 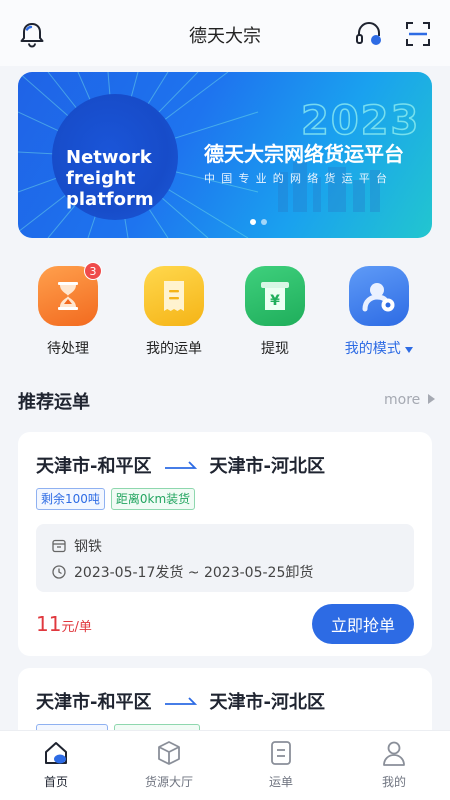 I want to click on quick-withdraw: ¥ 提现, so click(x=275, y=312).